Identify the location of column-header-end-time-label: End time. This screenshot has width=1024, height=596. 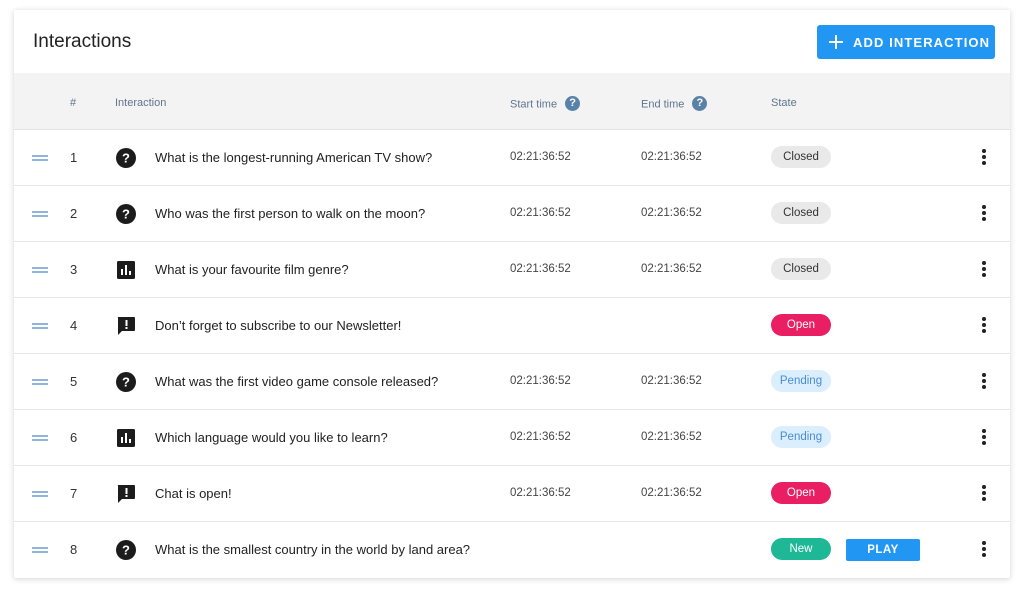
(663, 104).